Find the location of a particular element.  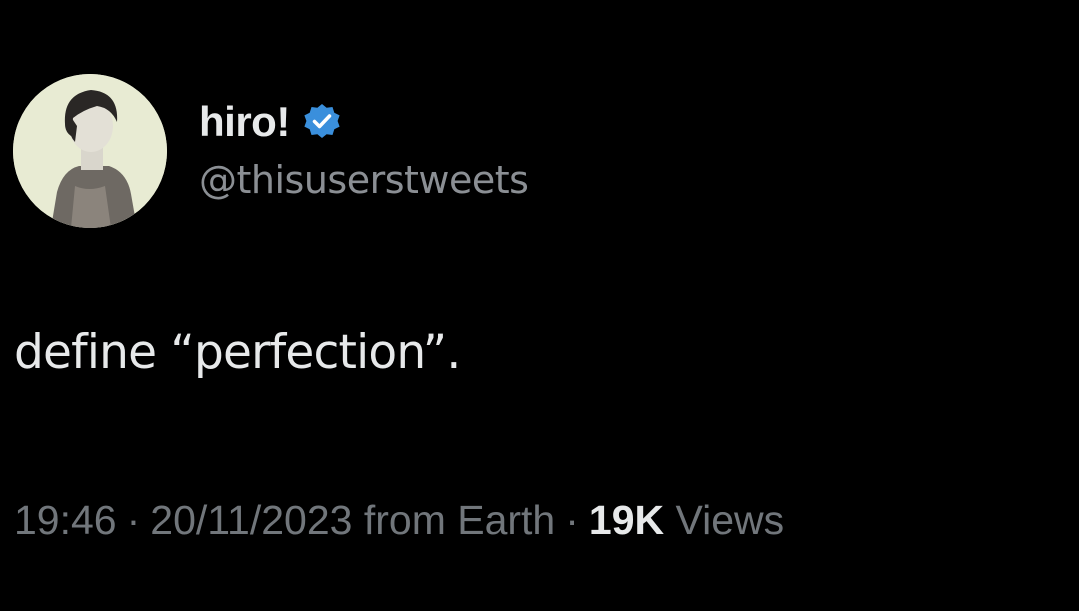

tweet-source: from Earth is located at coordinates (459, 520).